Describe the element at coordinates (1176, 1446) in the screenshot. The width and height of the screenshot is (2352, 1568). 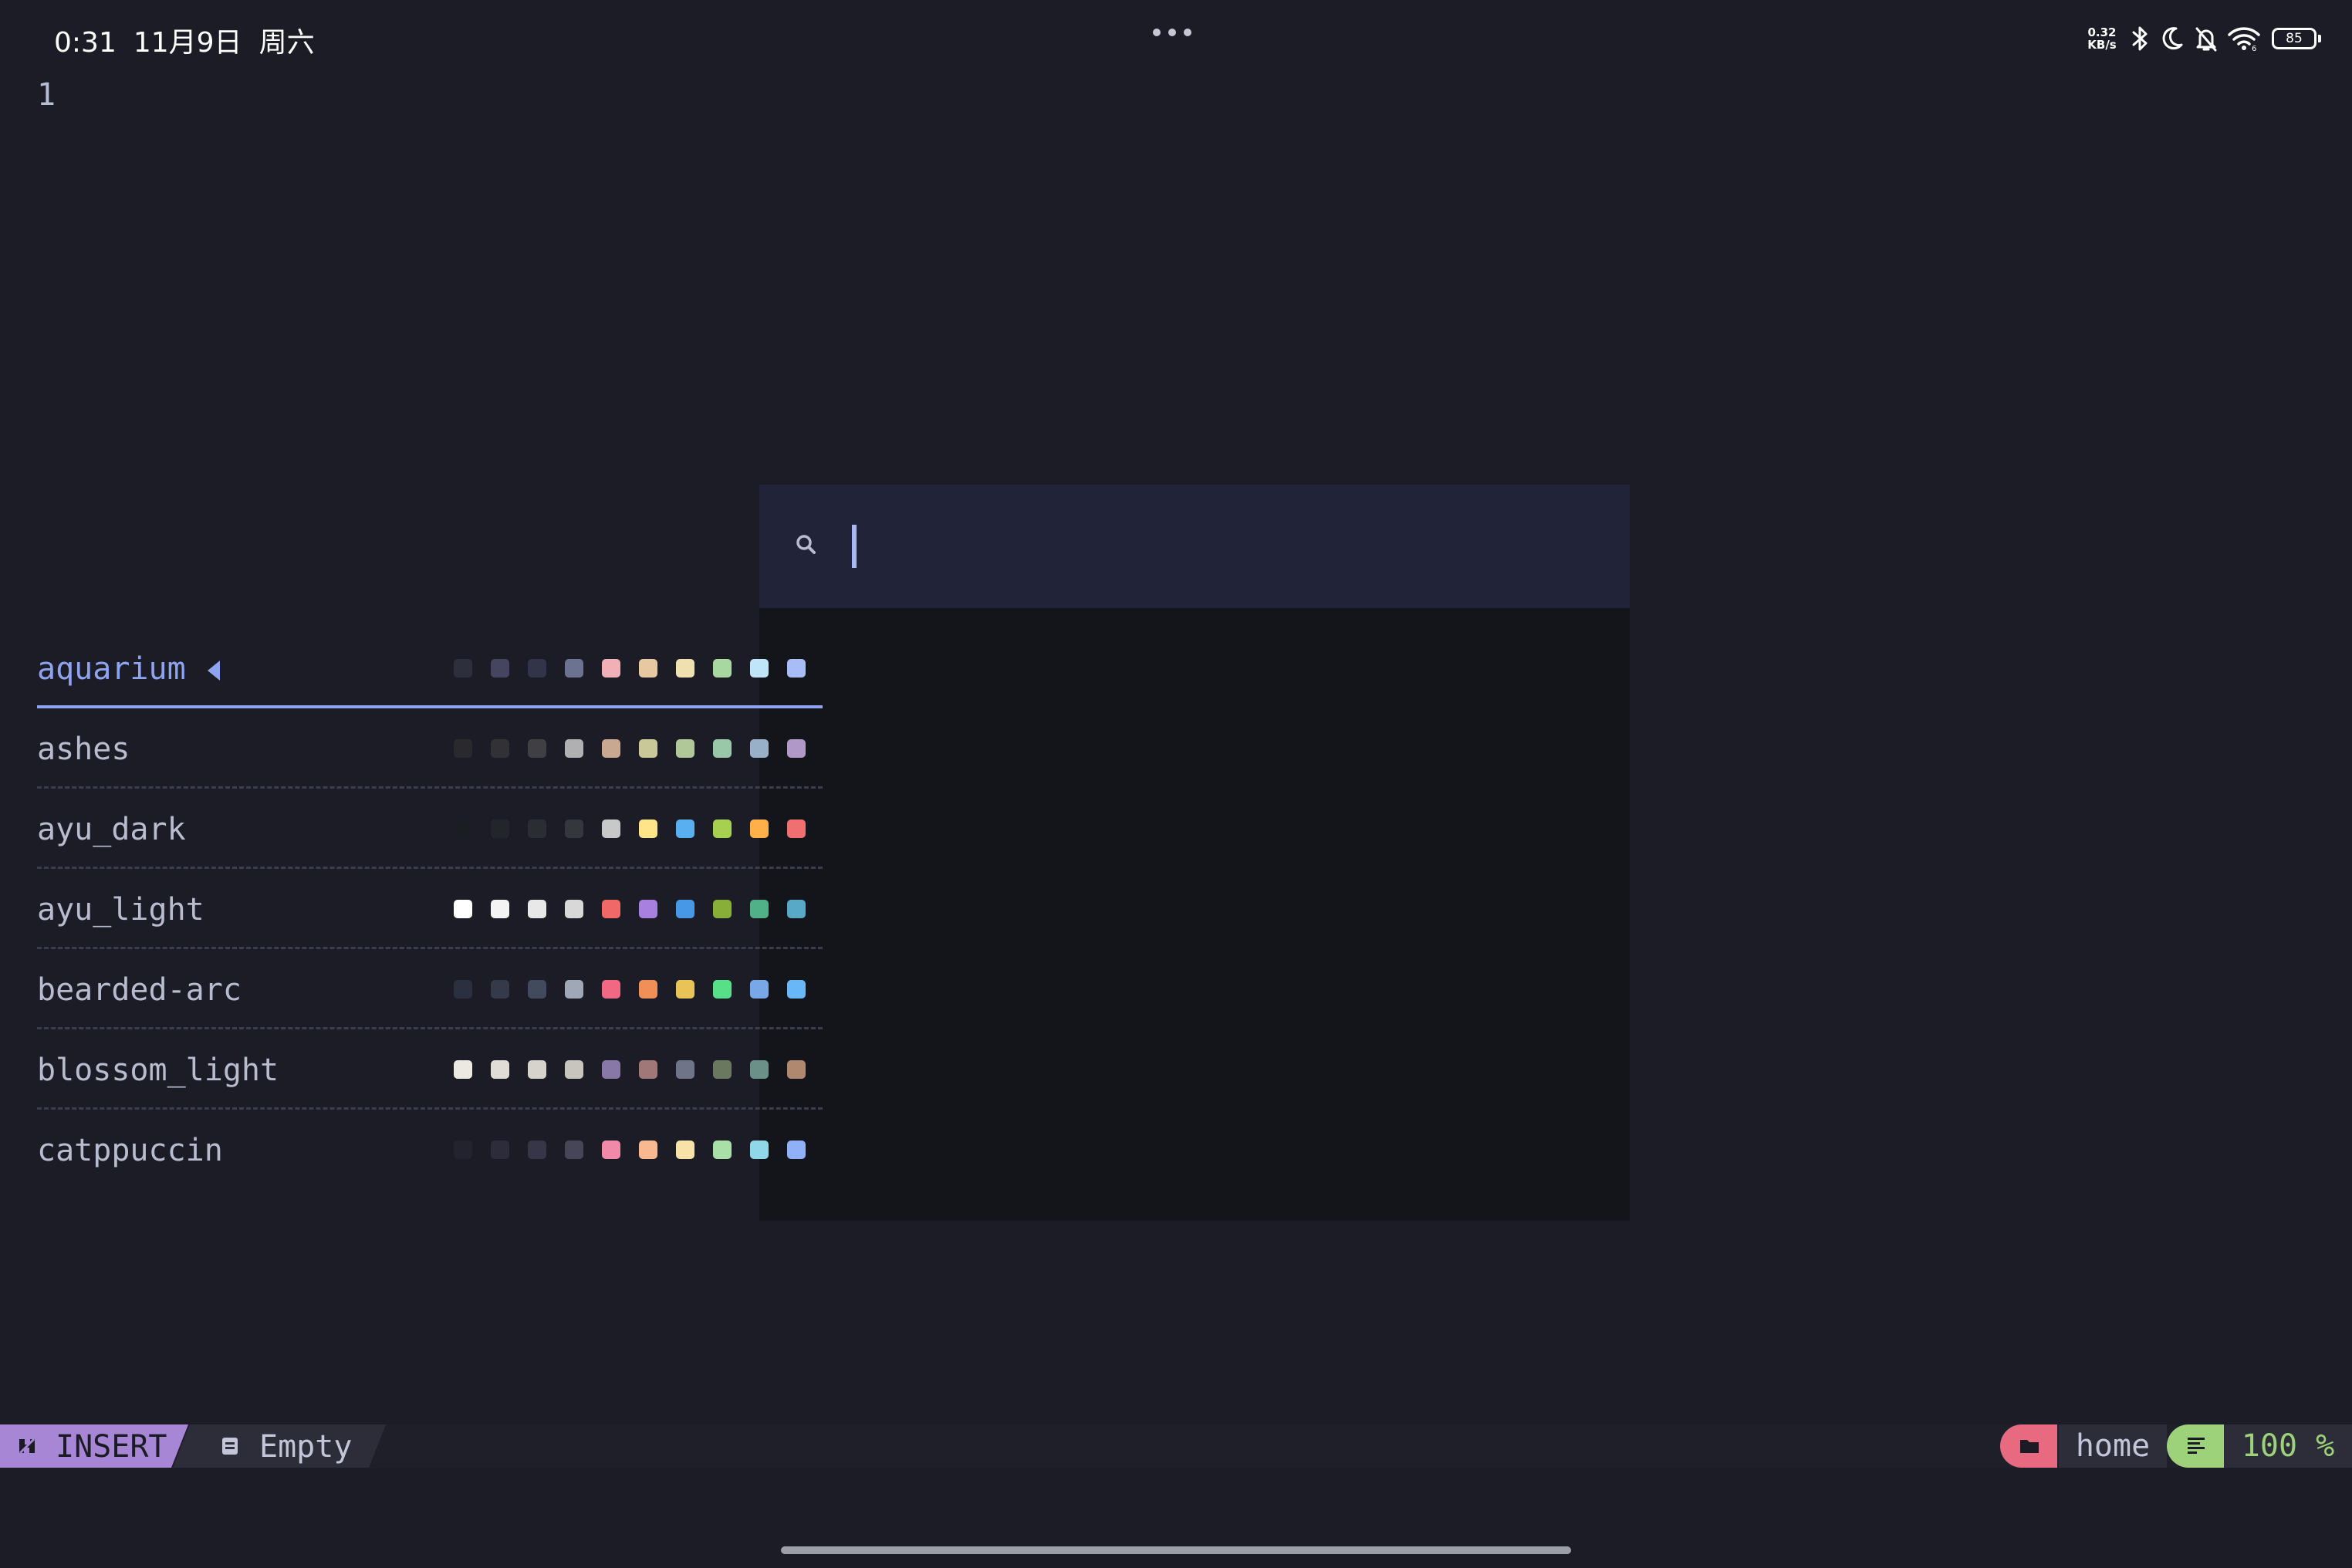
I see `editor-statusline: INSERT Empty home 100 %` at that location.